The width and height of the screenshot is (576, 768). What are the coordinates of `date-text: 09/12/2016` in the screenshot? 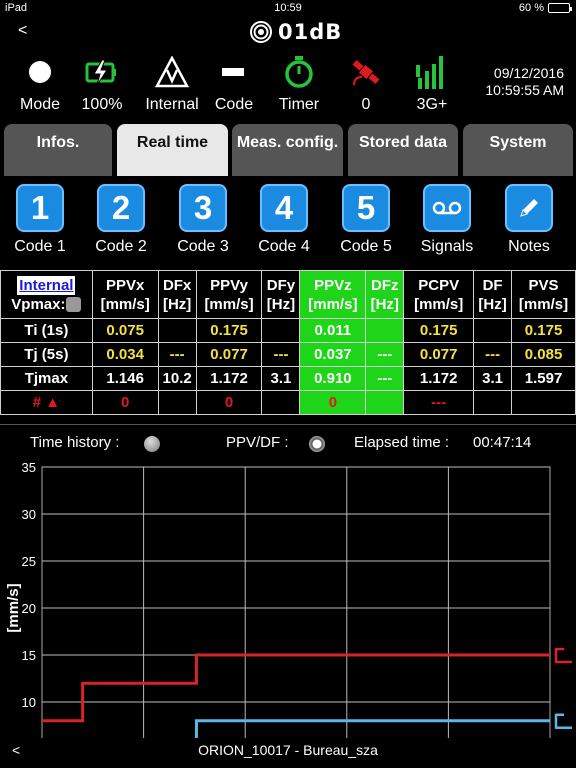 It's located at (528, 73).